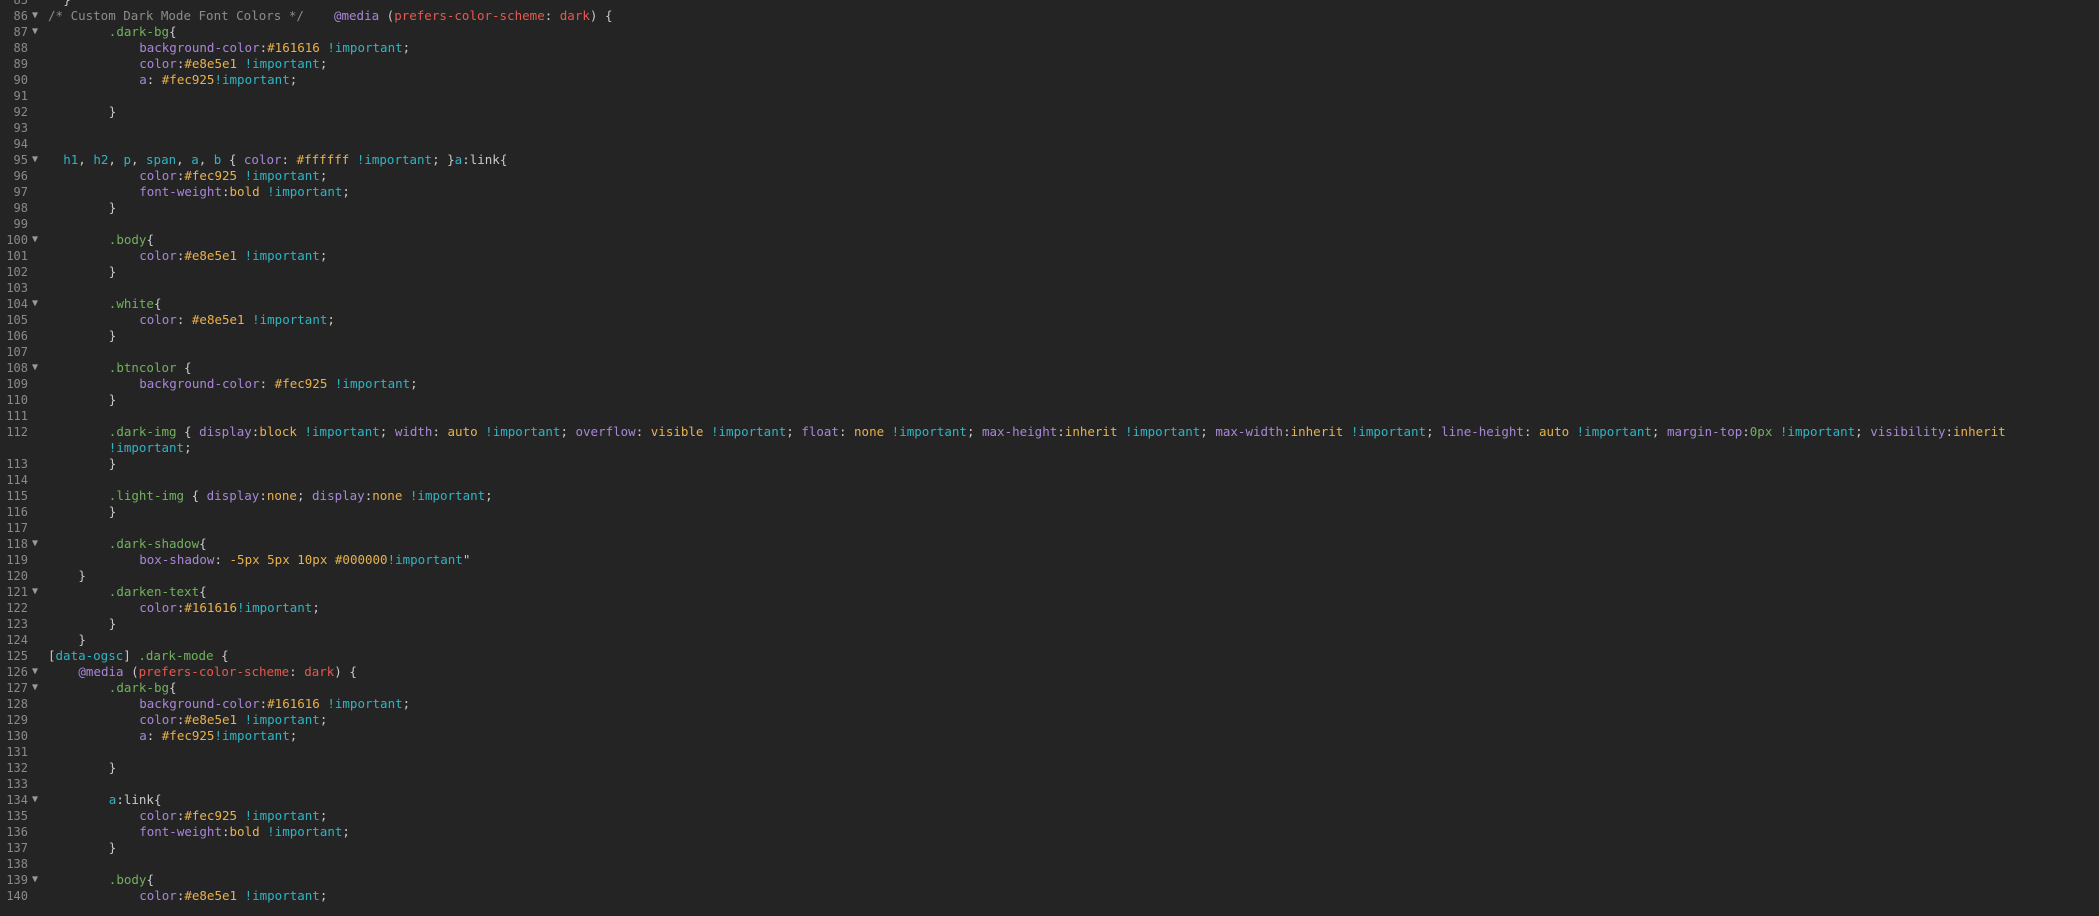 The image size is (2099, 916). Describe the element at coordinates (17, 256) in the screenshot. I see `line-number: 101` at that location.